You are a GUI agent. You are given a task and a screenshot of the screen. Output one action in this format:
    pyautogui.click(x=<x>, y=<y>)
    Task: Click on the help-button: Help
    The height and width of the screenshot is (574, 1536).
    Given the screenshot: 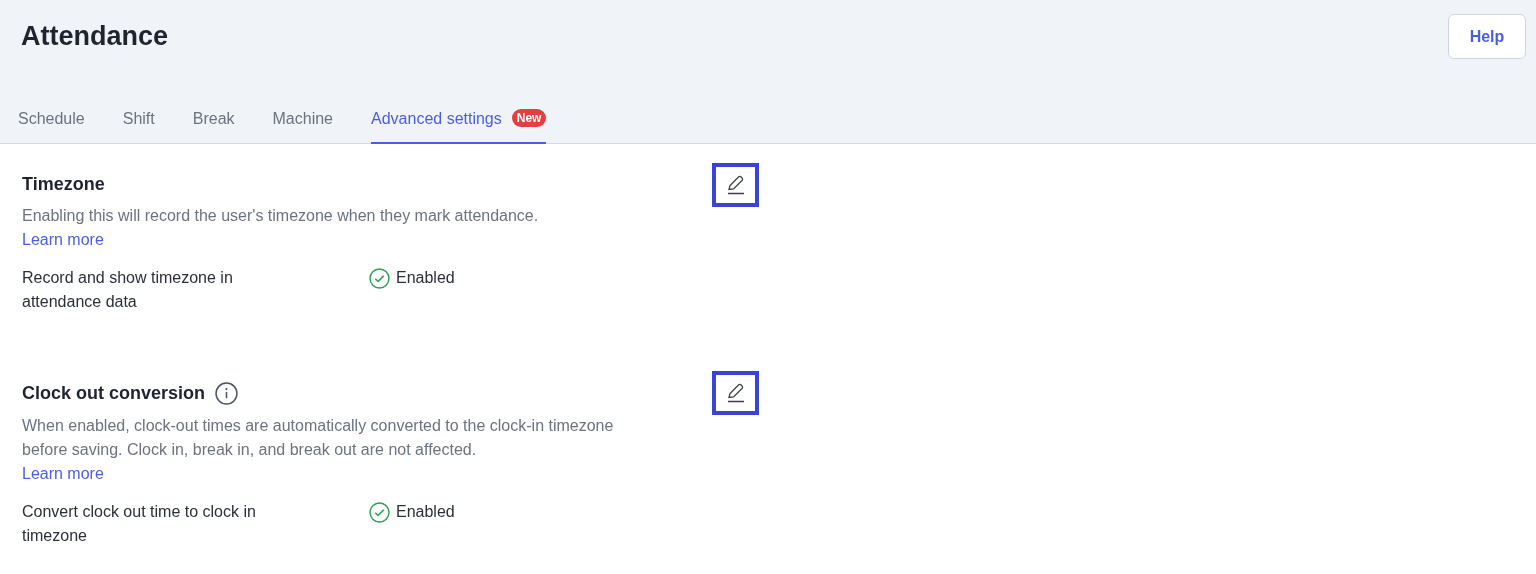 What is the action you would take?
    pyautogui.click(x=1487, y=36)
    